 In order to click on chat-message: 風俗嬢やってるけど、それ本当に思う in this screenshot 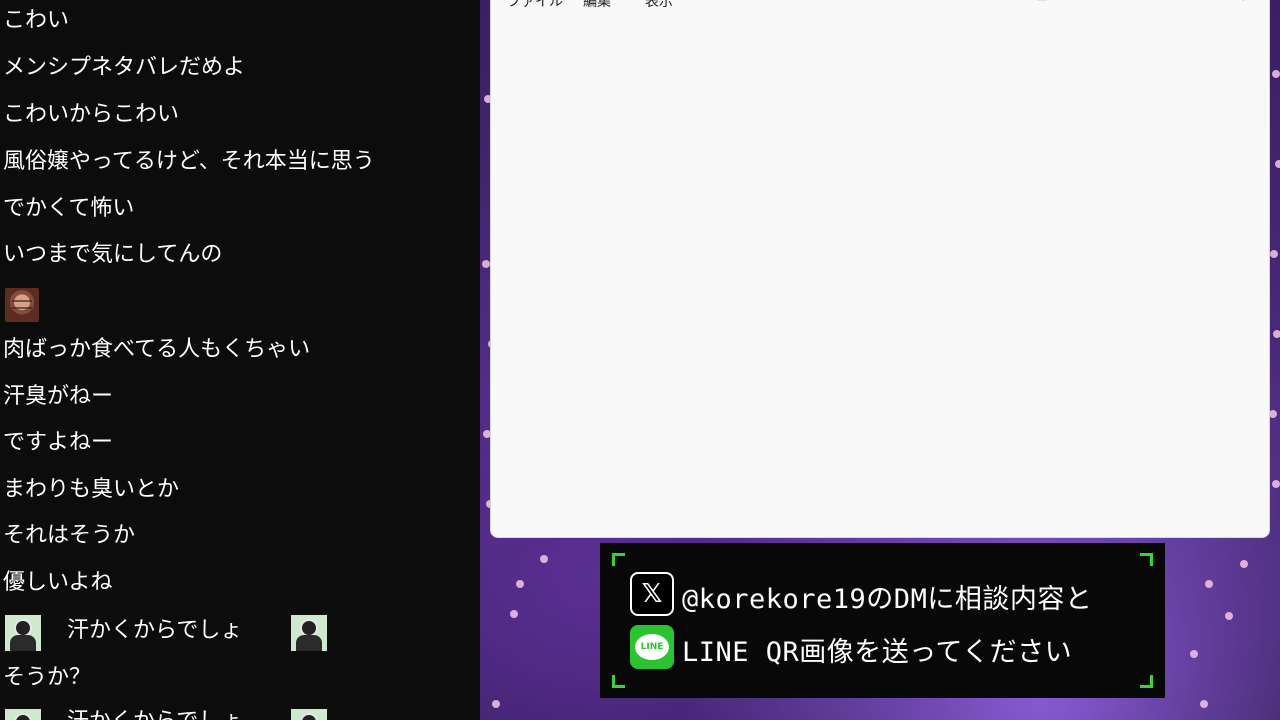, I will do `click(189, 161)`.